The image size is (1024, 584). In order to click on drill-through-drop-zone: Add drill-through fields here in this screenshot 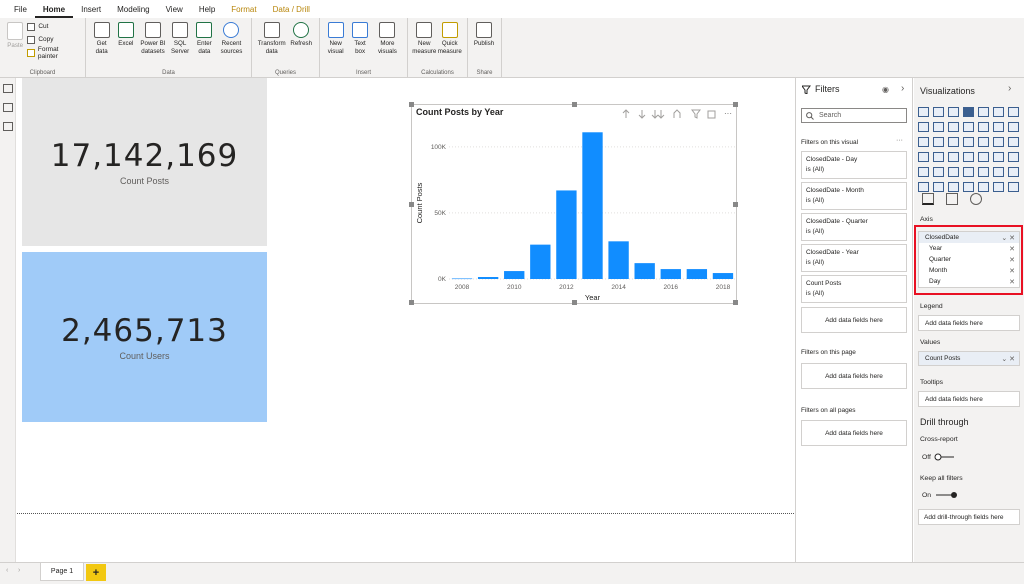, I will do `click(969, 517)`.